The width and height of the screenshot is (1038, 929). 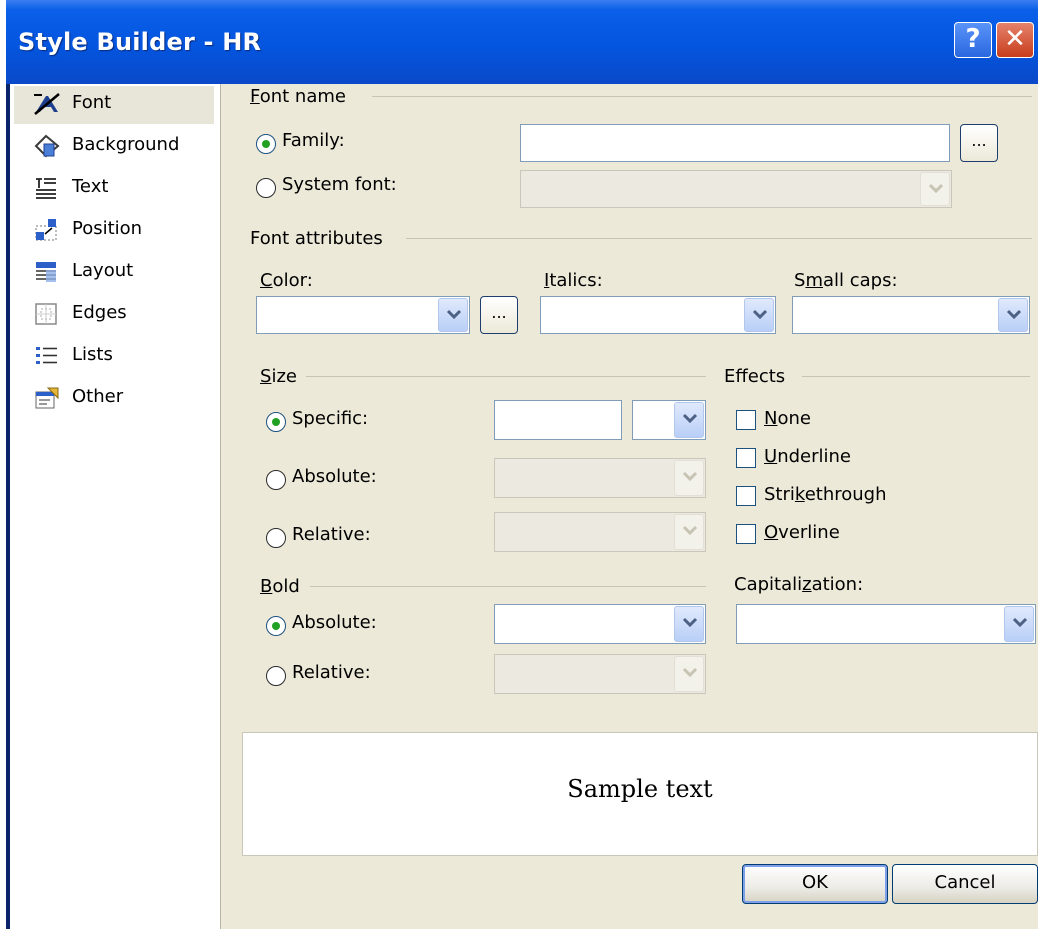 I want to click on other-category-icon, so click(x=47, y=398).